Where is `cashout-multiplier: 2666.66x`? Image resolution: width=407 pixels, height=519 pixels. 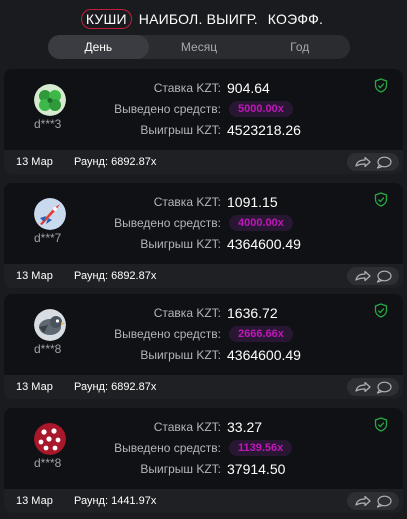 cashout-multiplier: 2666.66x is located at coordinates (261, 334).